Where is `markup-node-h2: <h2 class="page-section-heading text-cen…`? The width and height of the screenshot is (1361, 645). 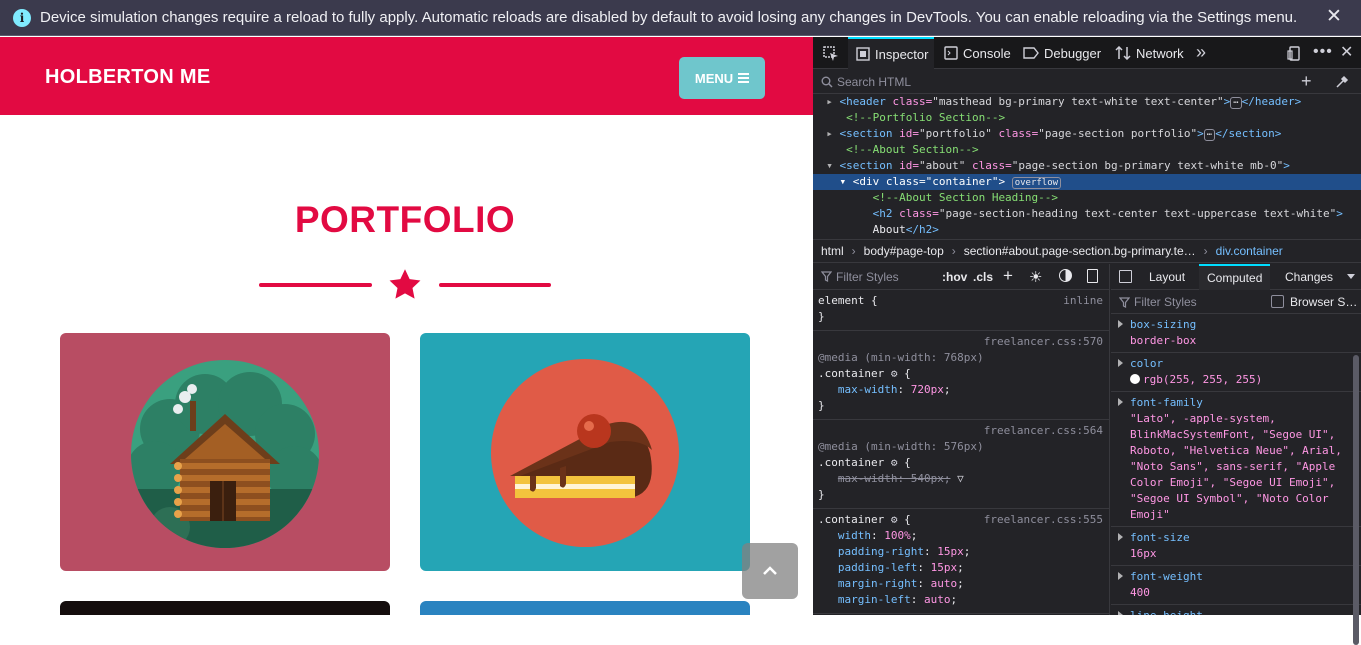 markup-node-h2: <h2 class="page-section-heading text-cen… is located at coordinates (1087, 214).